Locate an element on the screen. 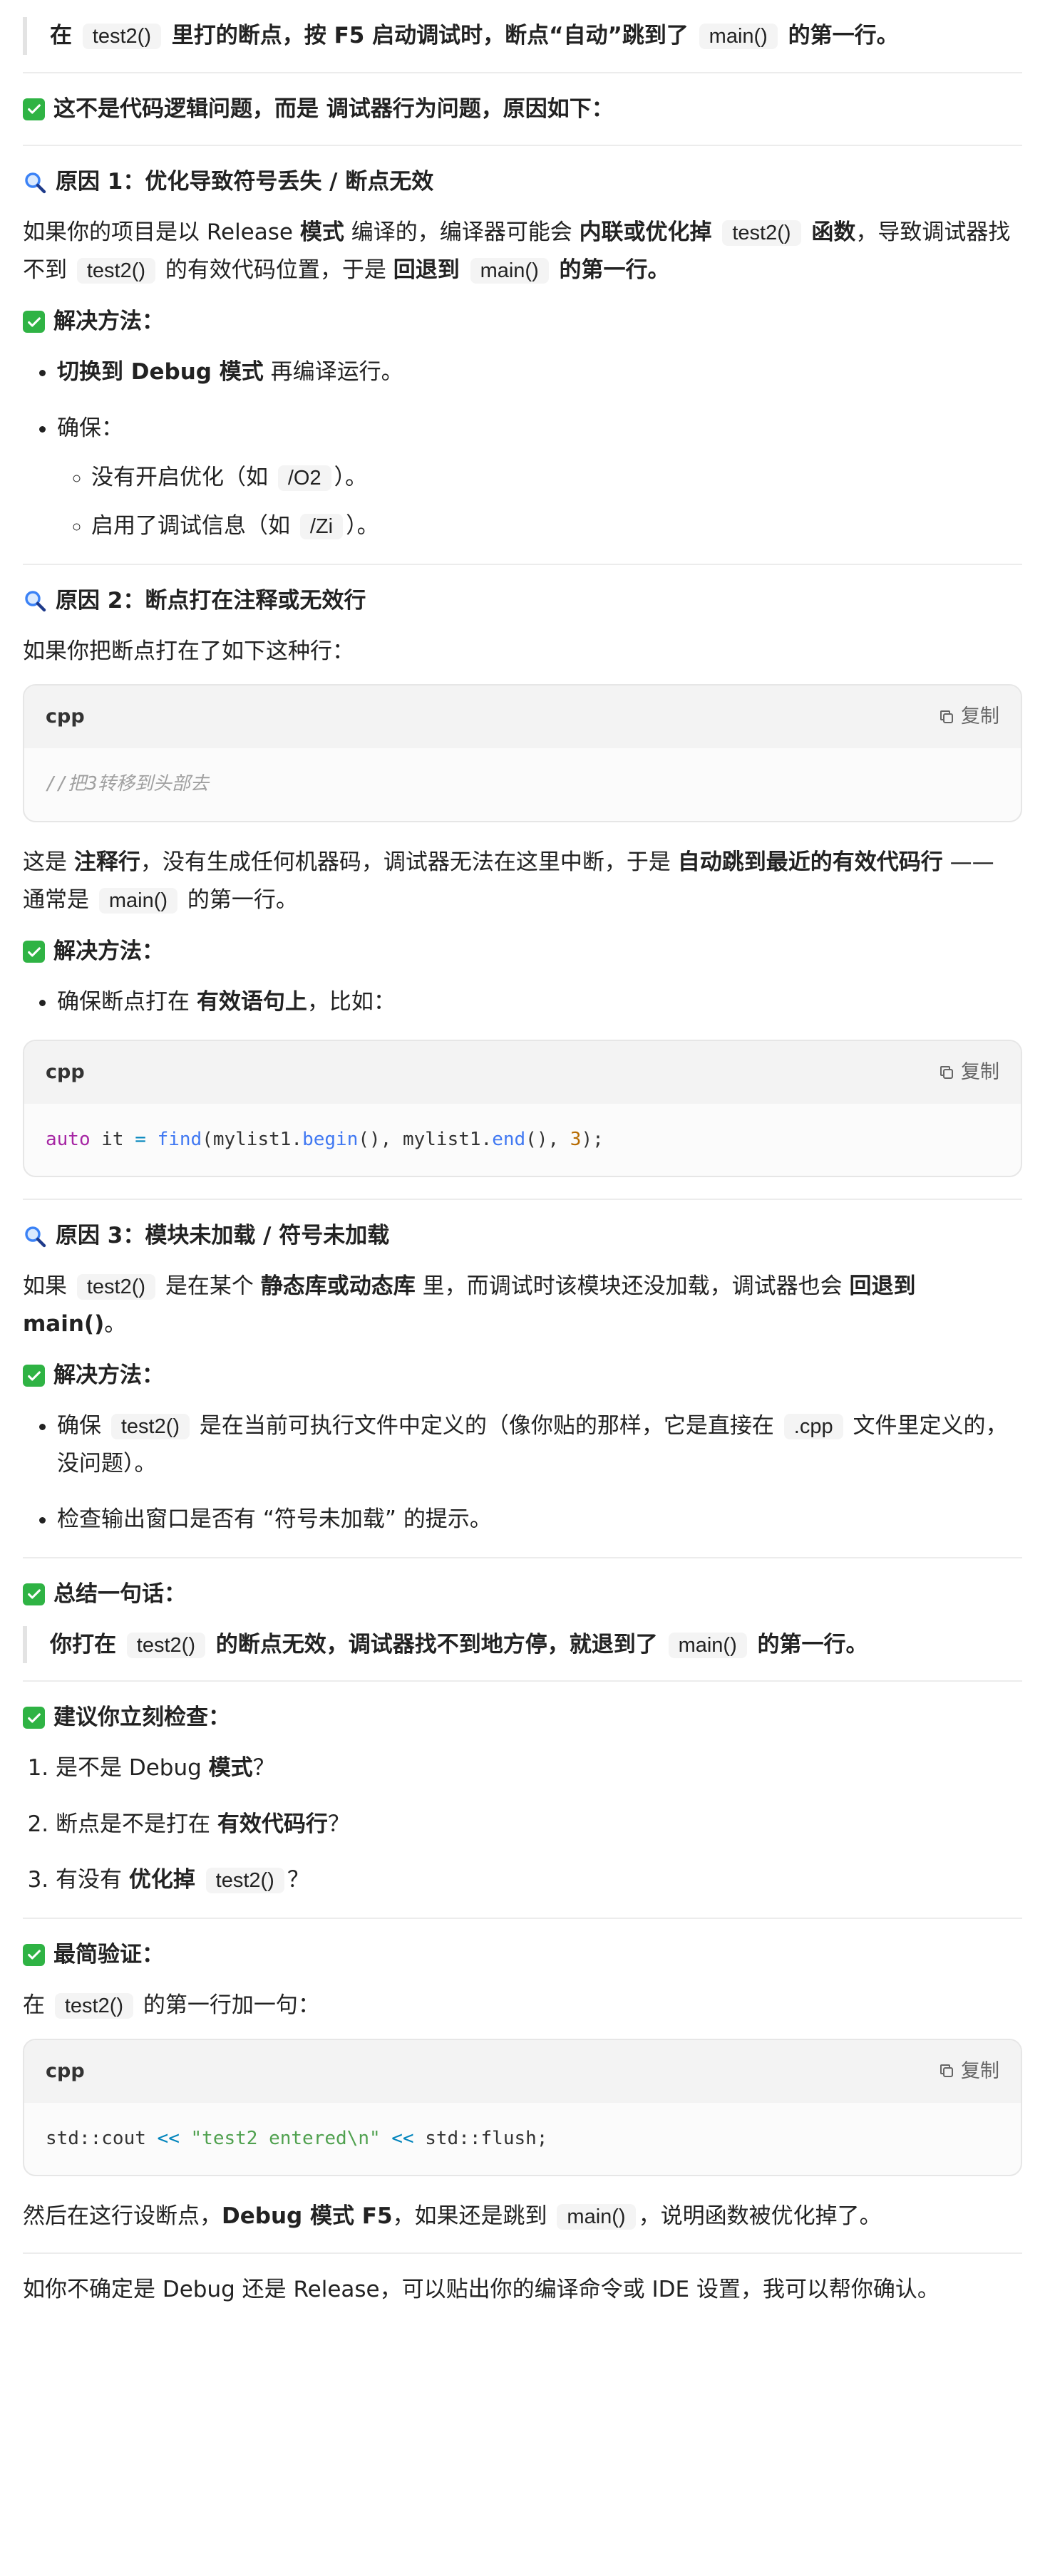 This screenshot has width=1045, height=2576. text-span: ）。 is located at coordinates (351, 477).